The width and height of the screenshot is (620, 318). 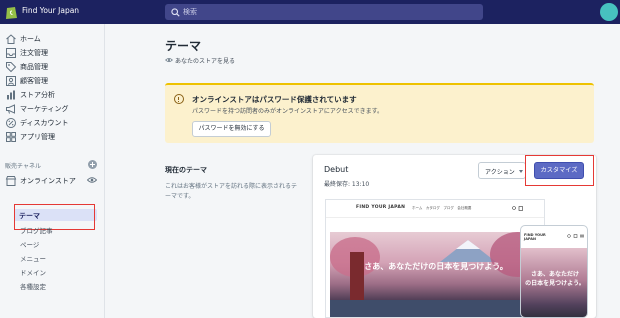 What do you see at coordinates (50, 10) in the screenshot?
I see `store-name: Find Your Japan` at bounding box center [50, 10].